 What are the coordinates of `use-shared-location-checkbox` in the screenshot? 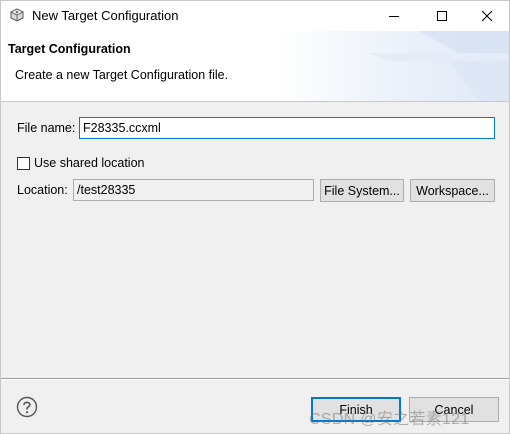 It's located at (23, 163).